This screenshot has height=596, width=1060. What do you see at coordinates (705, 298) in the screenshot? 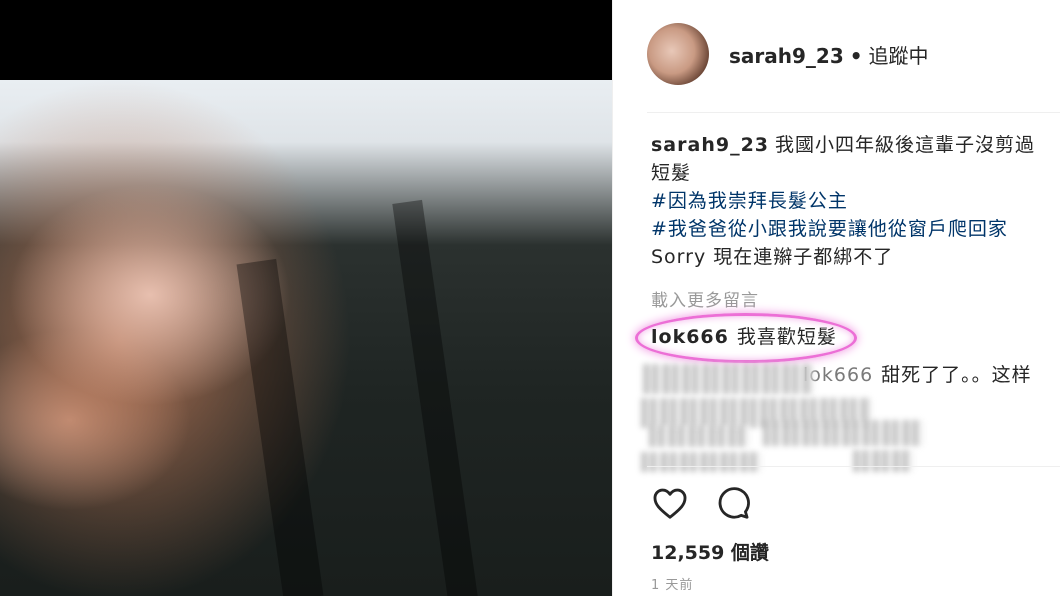
I see `load-more-comments: 載入更多留言` at bounding box center [705, 298].